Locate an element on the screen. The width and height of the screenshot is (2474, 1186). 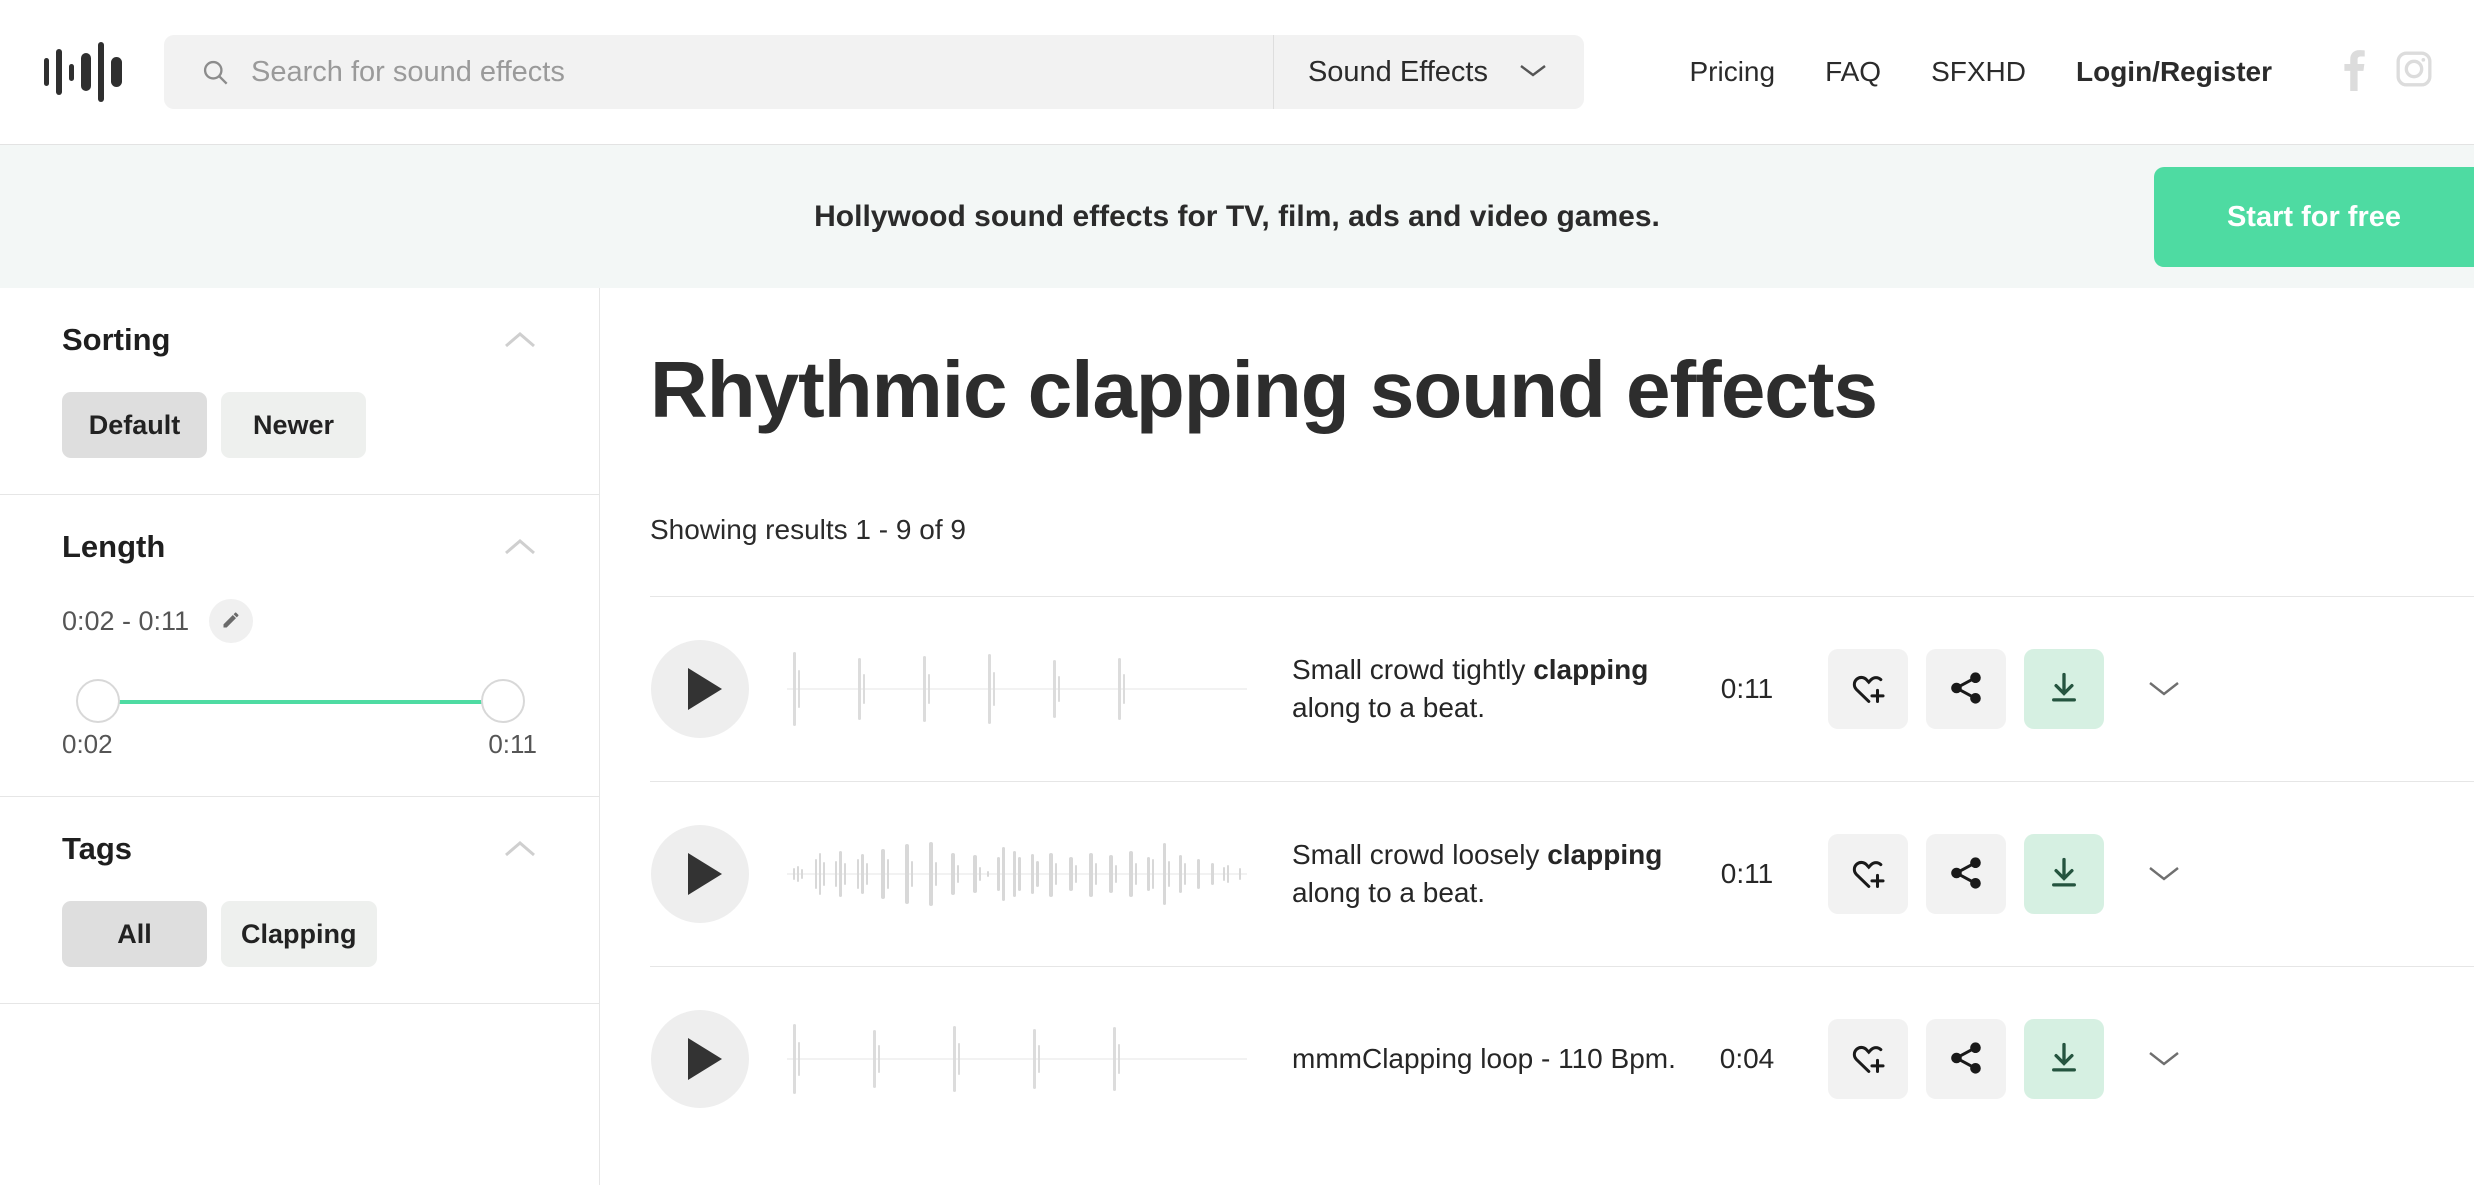
tag-options: All Clapping is located at coordinates (299, 934).